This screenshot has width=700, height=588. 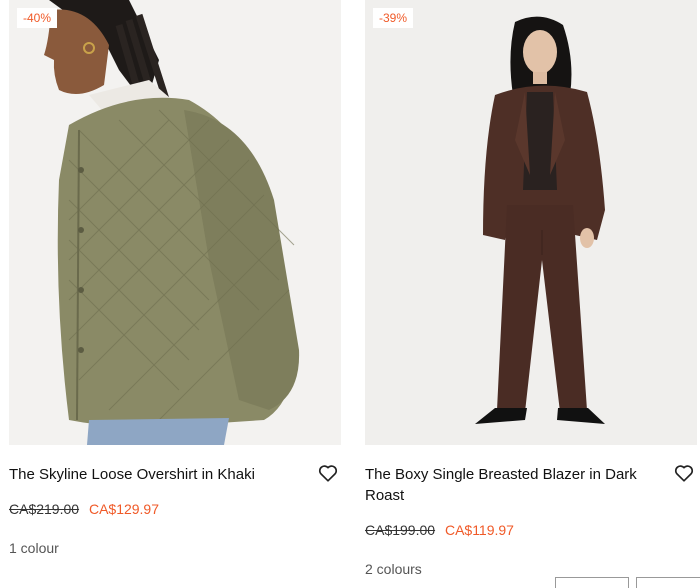 I want to click on original-price: CA$219.00, so click(x=44, y=509).